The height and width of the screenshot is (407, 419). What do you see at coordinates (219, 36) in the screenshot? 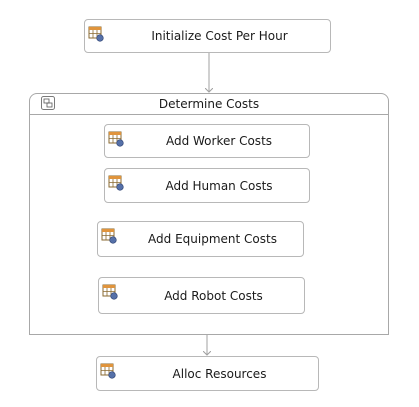
I see `activity-label: Initialize Cost Per Hour` at bounding box center [219, 36].